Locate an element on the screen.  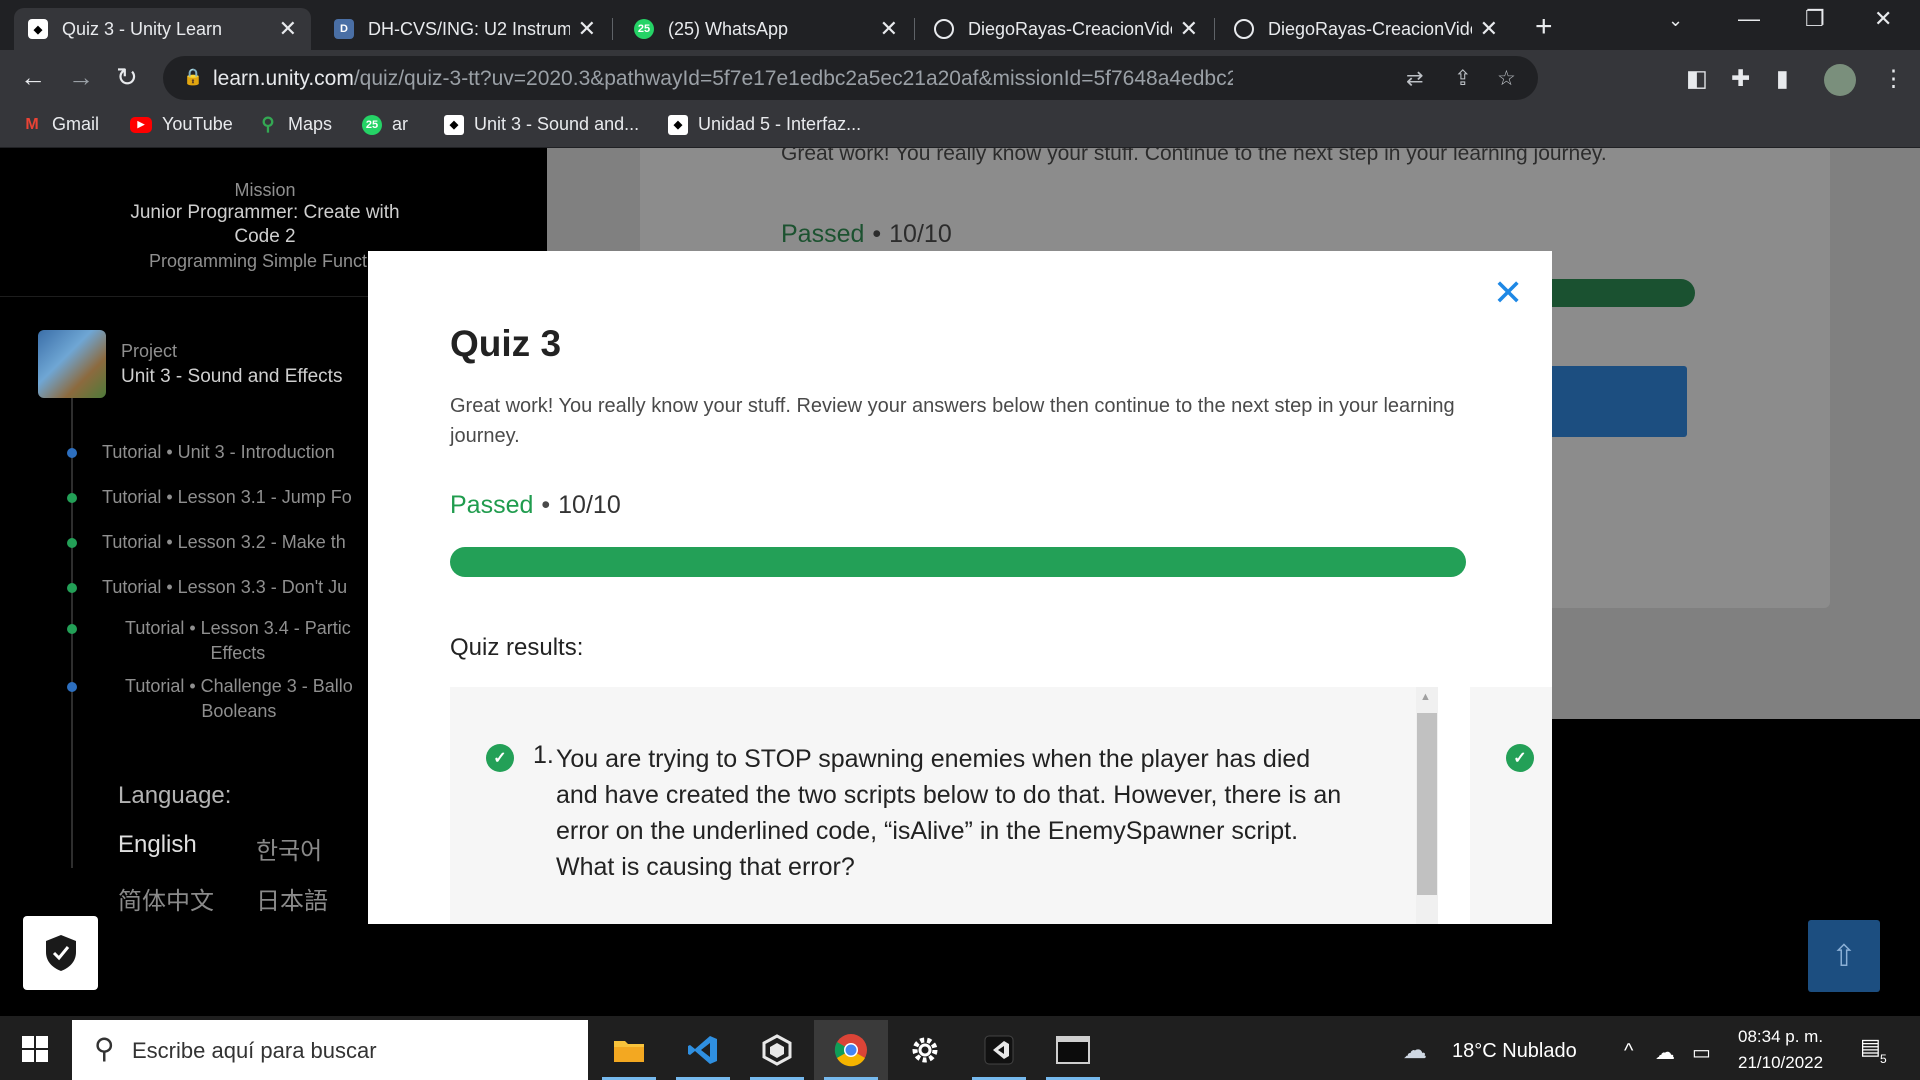
scroll-to-top-button: ⇧ is located at coordinates (1844, 956).